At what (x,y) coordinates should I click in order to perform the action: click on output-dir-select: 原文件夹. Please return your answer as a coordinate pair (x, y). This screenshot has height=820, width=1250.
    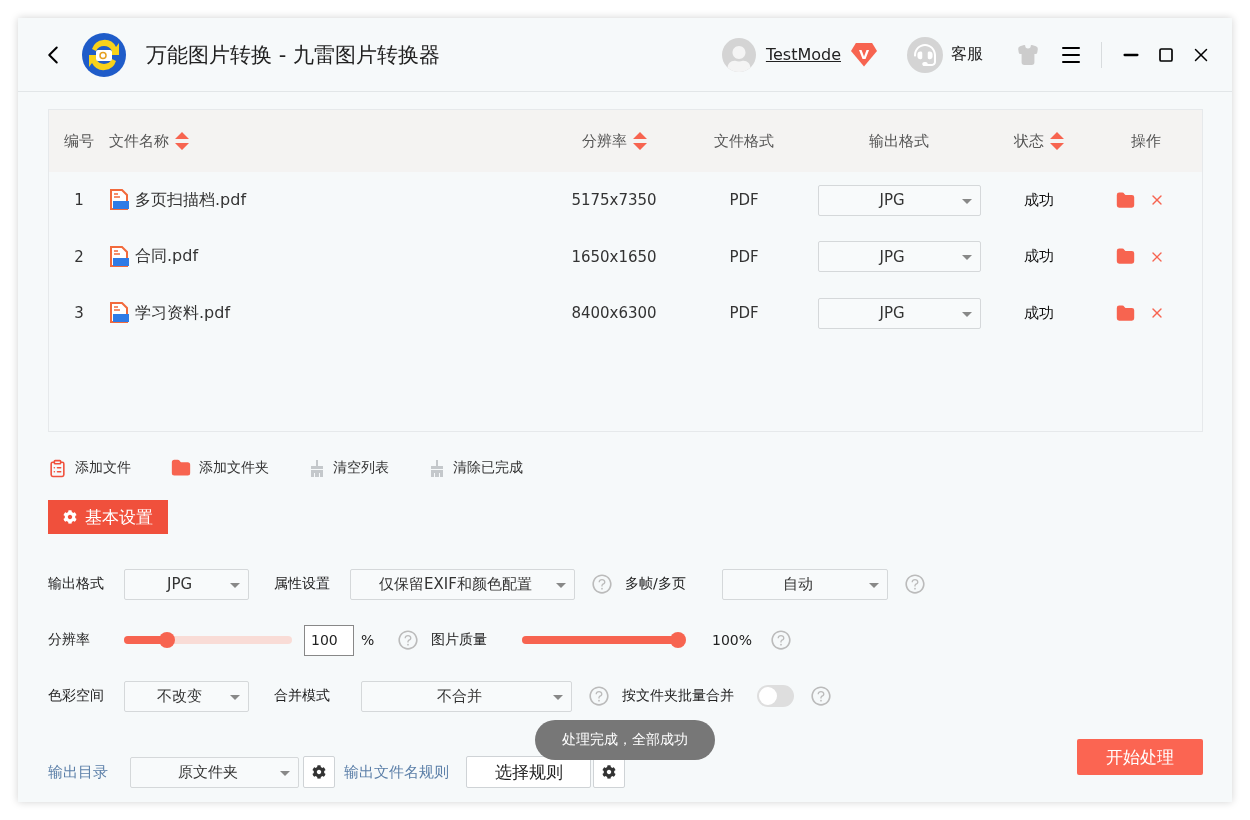
    Looking at the image, I should click on (214, 772).